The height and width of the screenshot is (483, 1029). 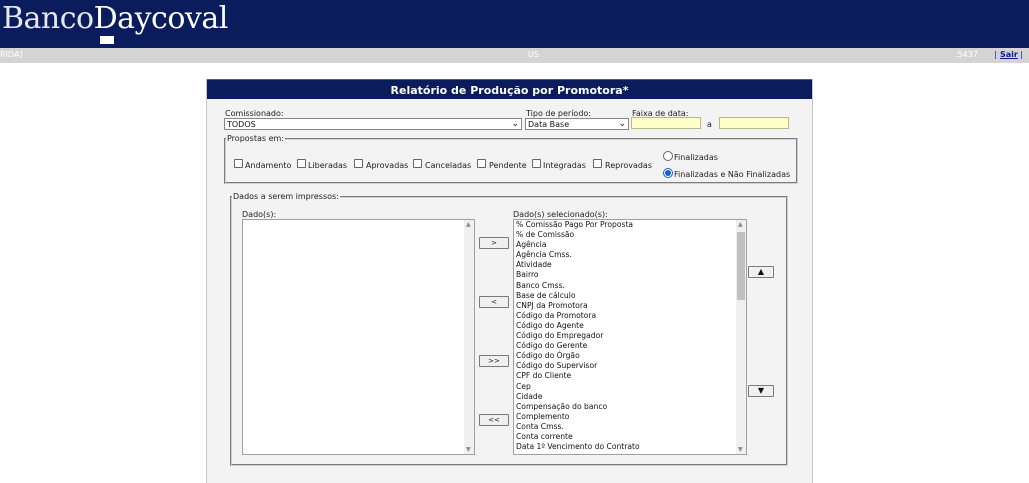 I want to click on comissionado-select: TODOS ⌄, so click(x=373, y=124).